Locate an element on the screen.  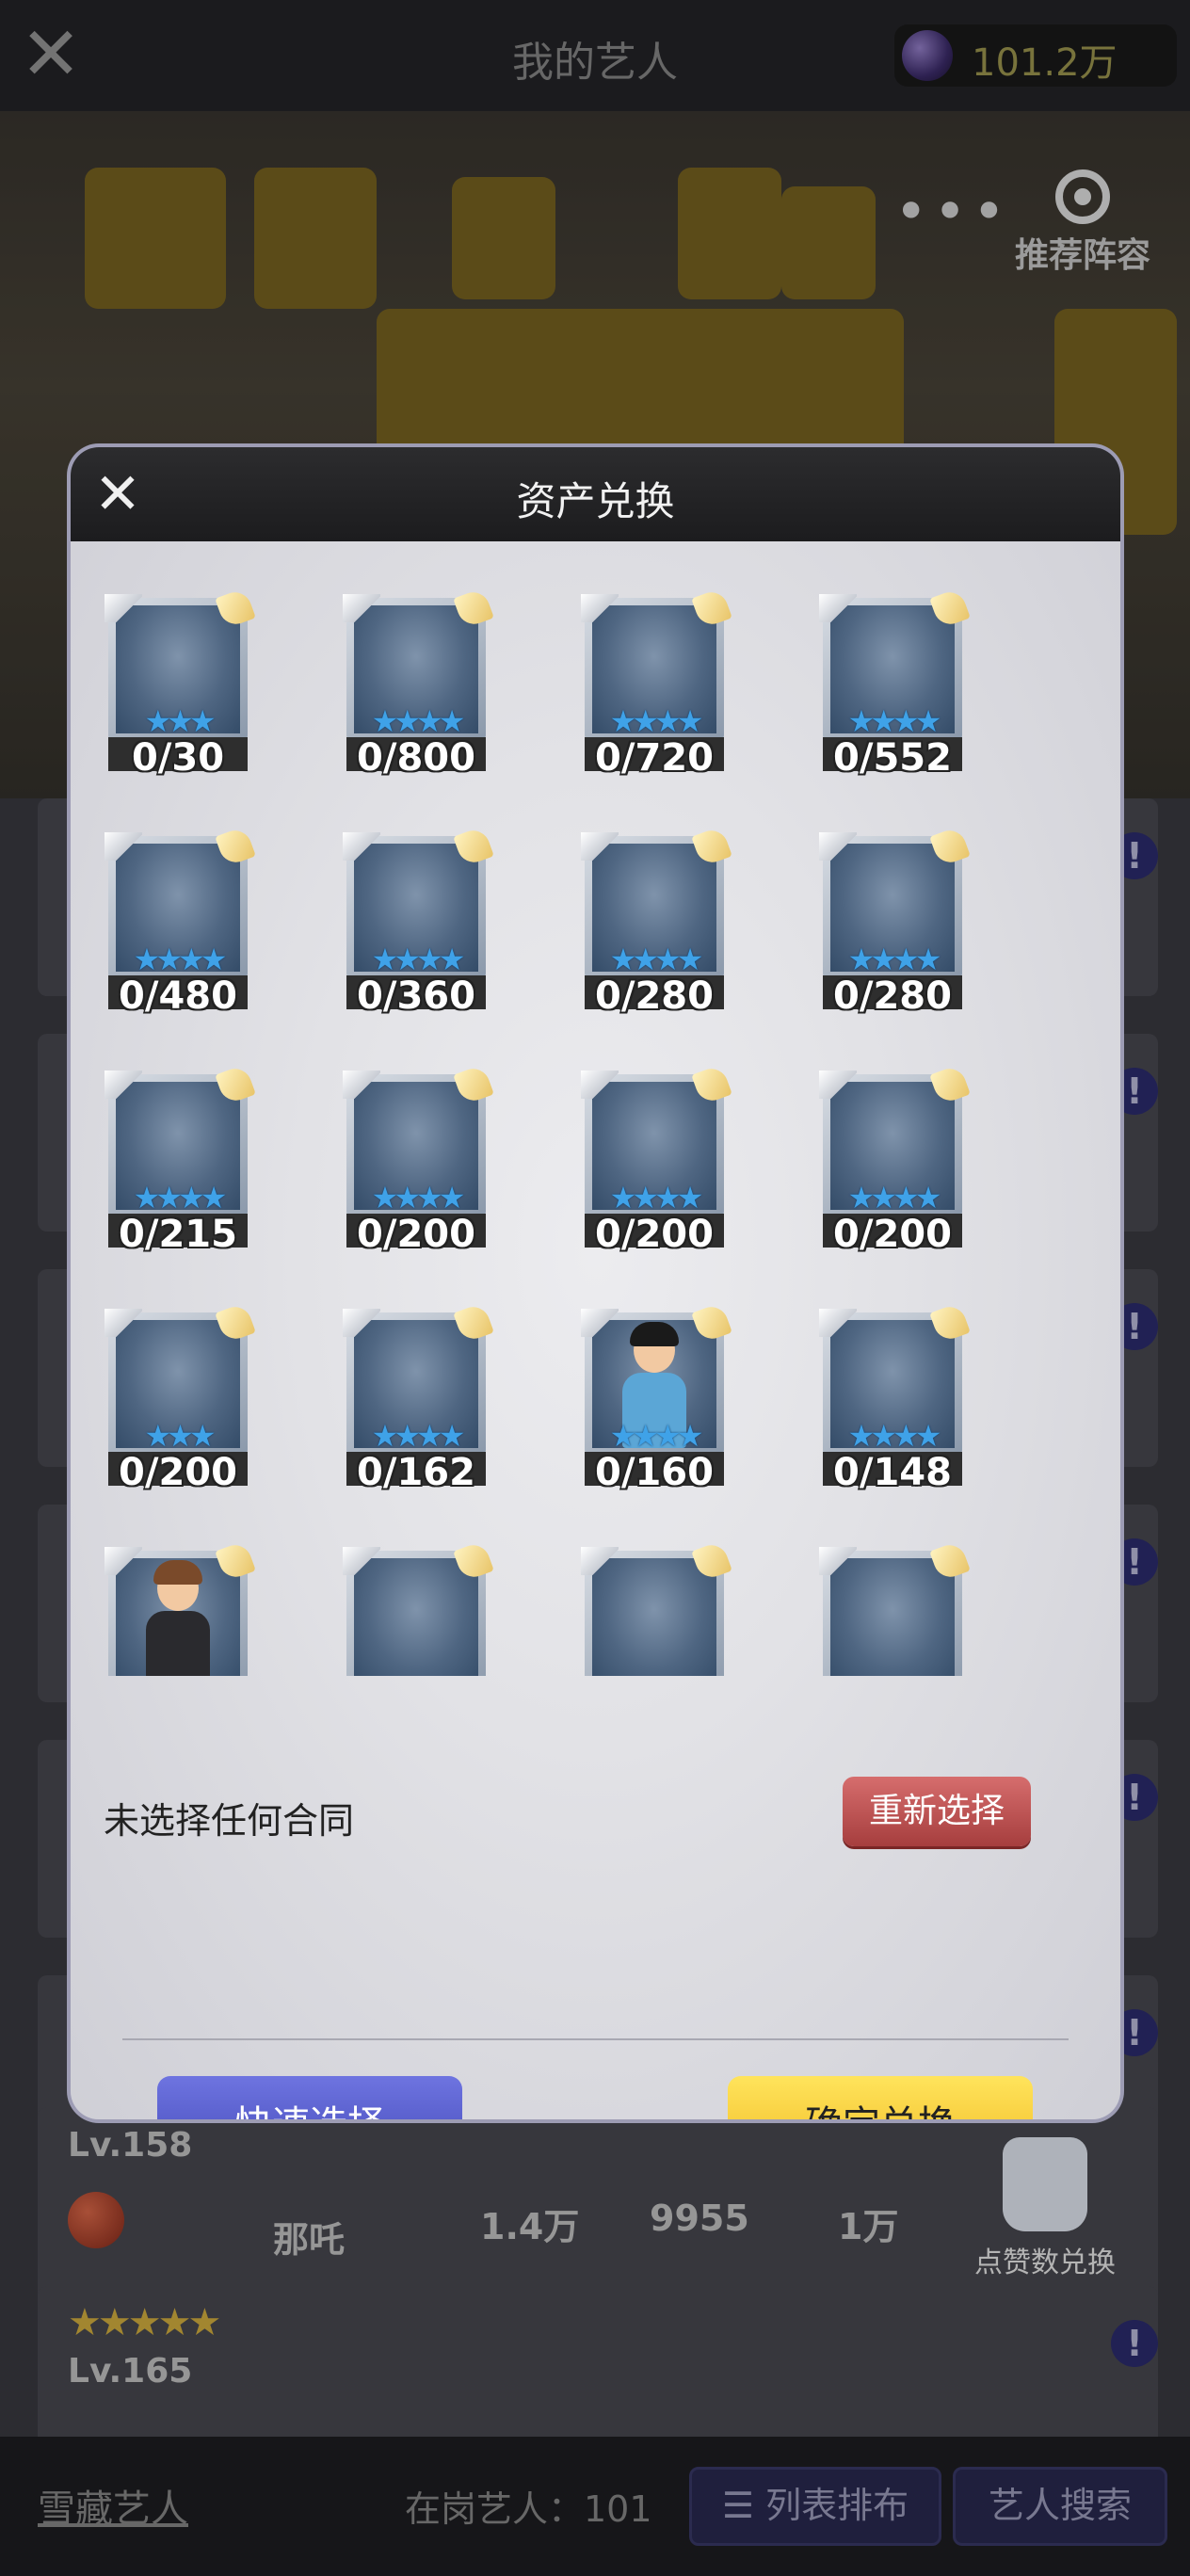
contract-count: 0/160 is located at coordinates (655, 1472).